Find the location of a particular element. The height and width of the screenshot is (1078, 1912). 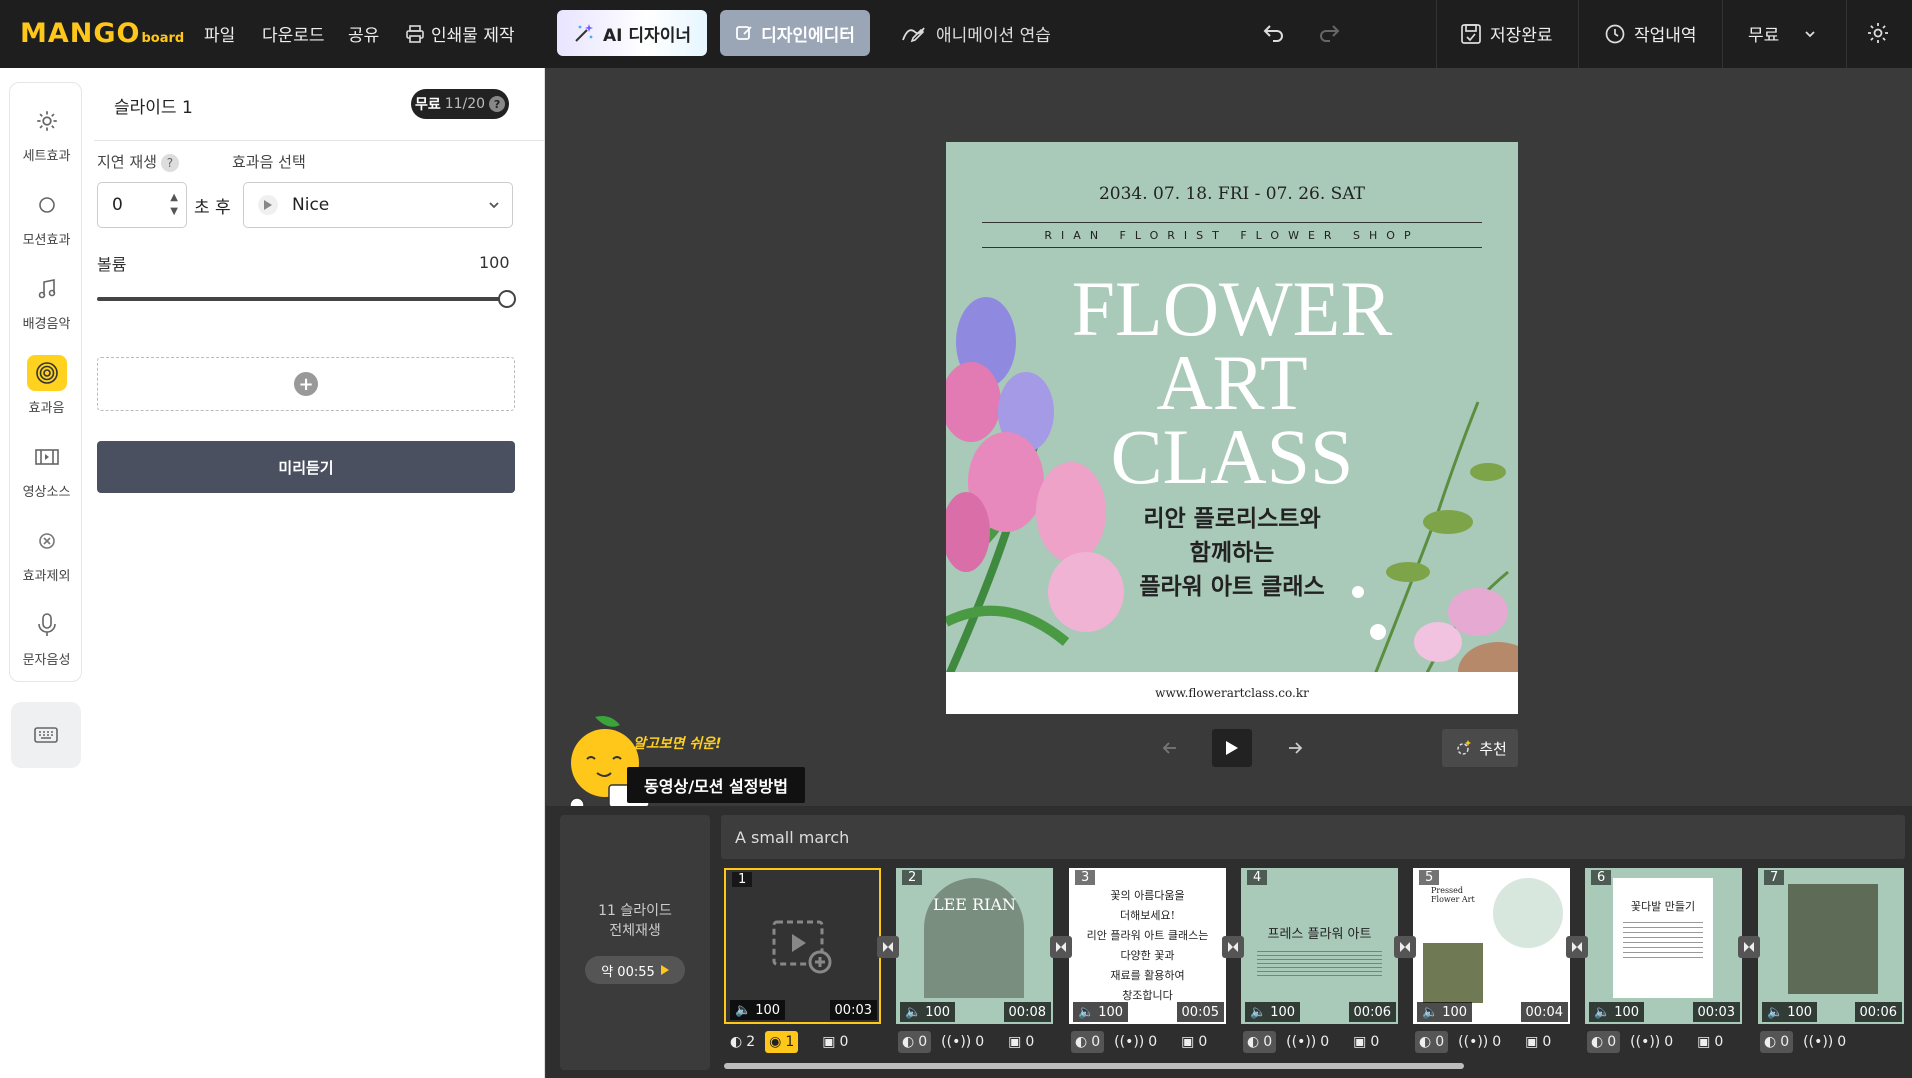

save-check-icon is located at coordinates (1471, 33).